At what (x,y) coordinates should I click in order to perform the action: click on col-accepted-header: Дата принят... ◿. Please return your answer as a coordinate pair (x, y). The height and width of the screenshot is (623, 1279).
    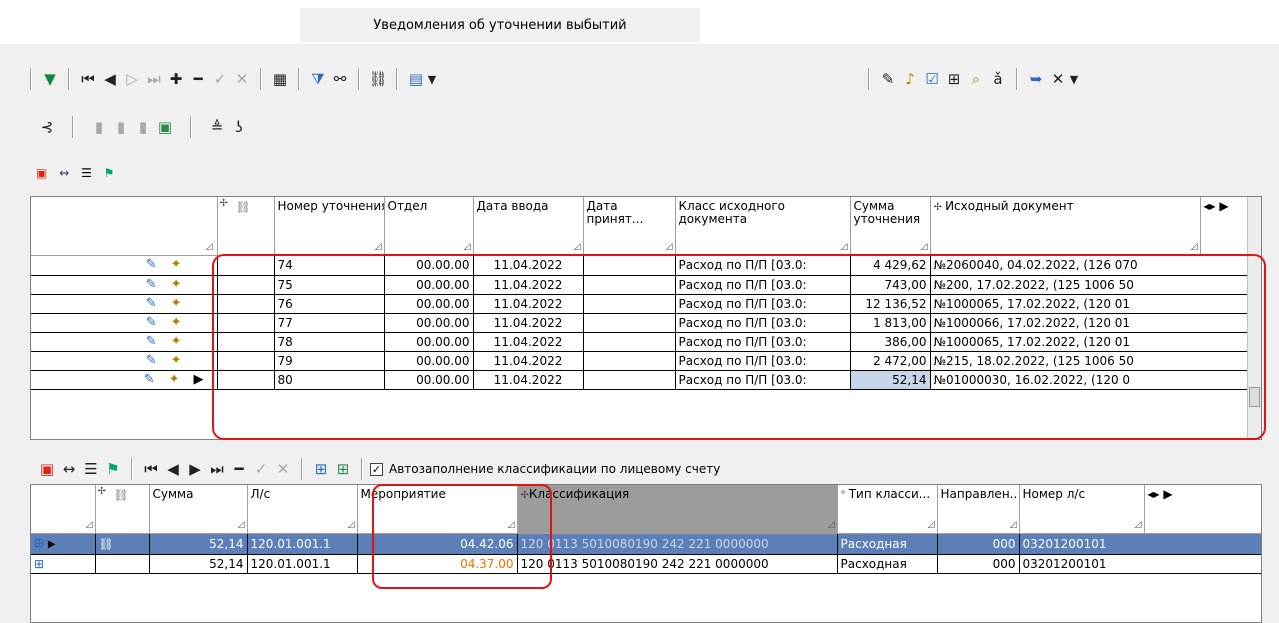
    Looking at the image, I should click on (629, 226).